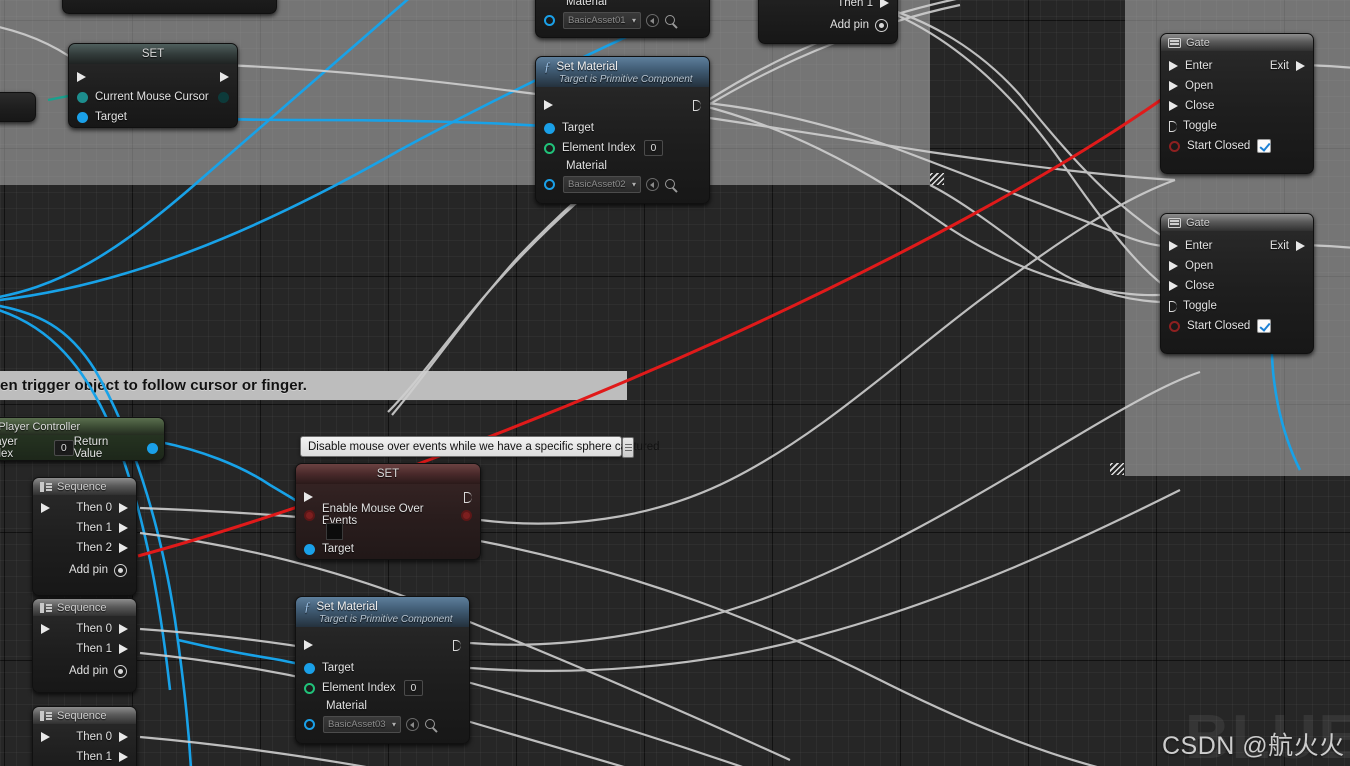 This screenshot has width=1350, height=766. I want to click on node-sequence-1: Sequence Then 0 Then 1 Then 2 Add pin, so click(84, 536).